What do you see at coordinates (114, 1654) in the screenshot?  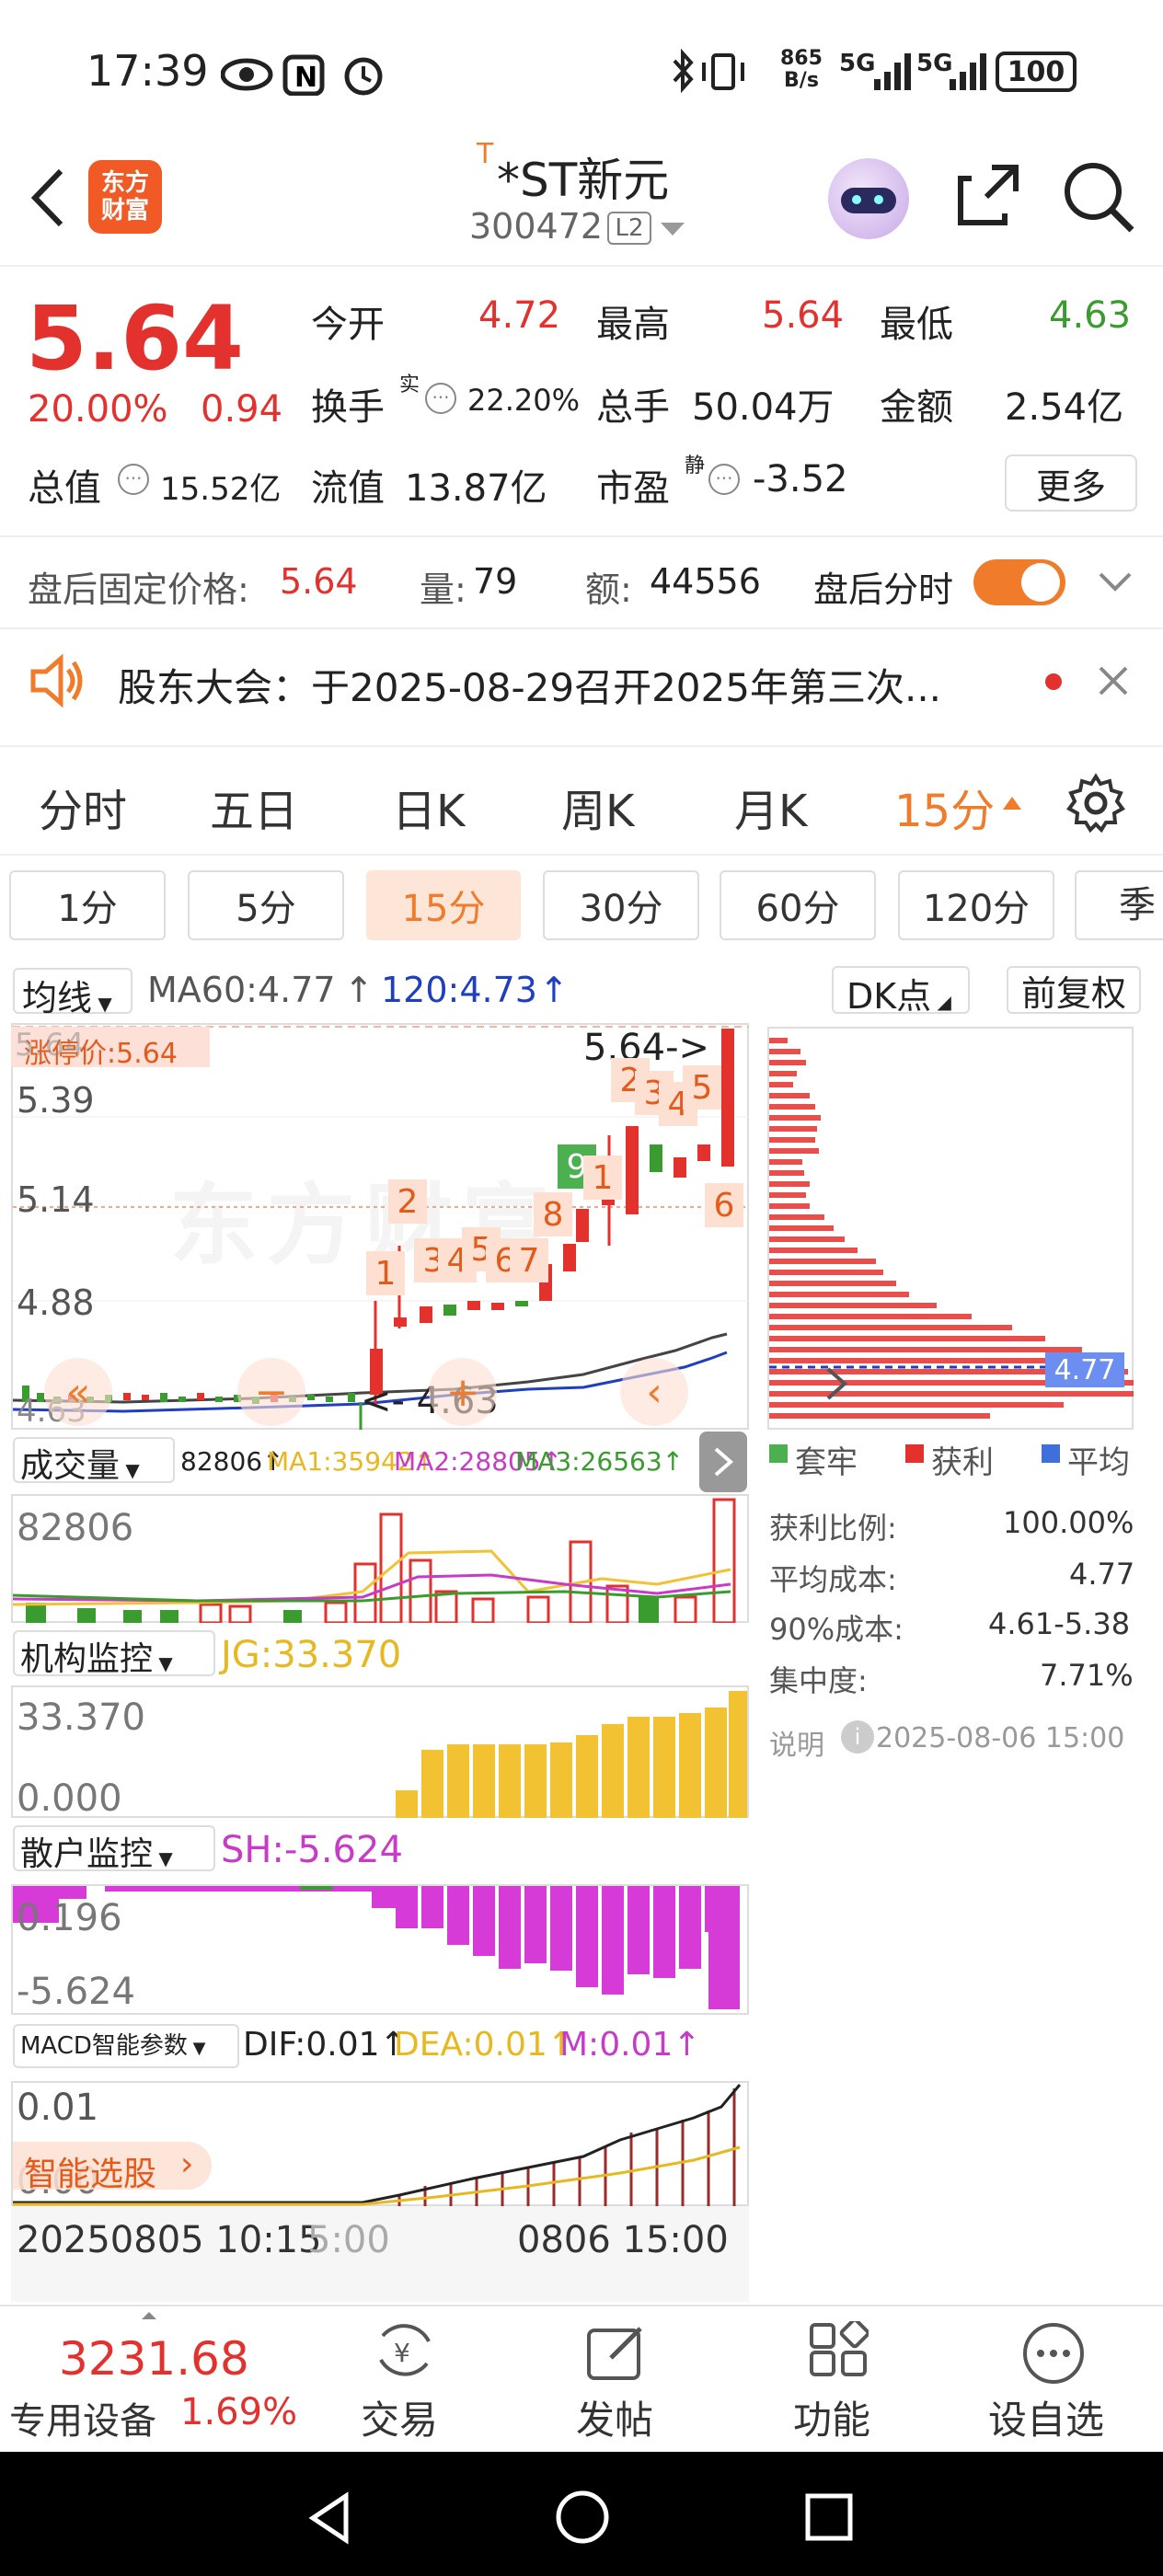 I see `jg-selector: 机构监控 ▼` at bounding box center [114, 1654].